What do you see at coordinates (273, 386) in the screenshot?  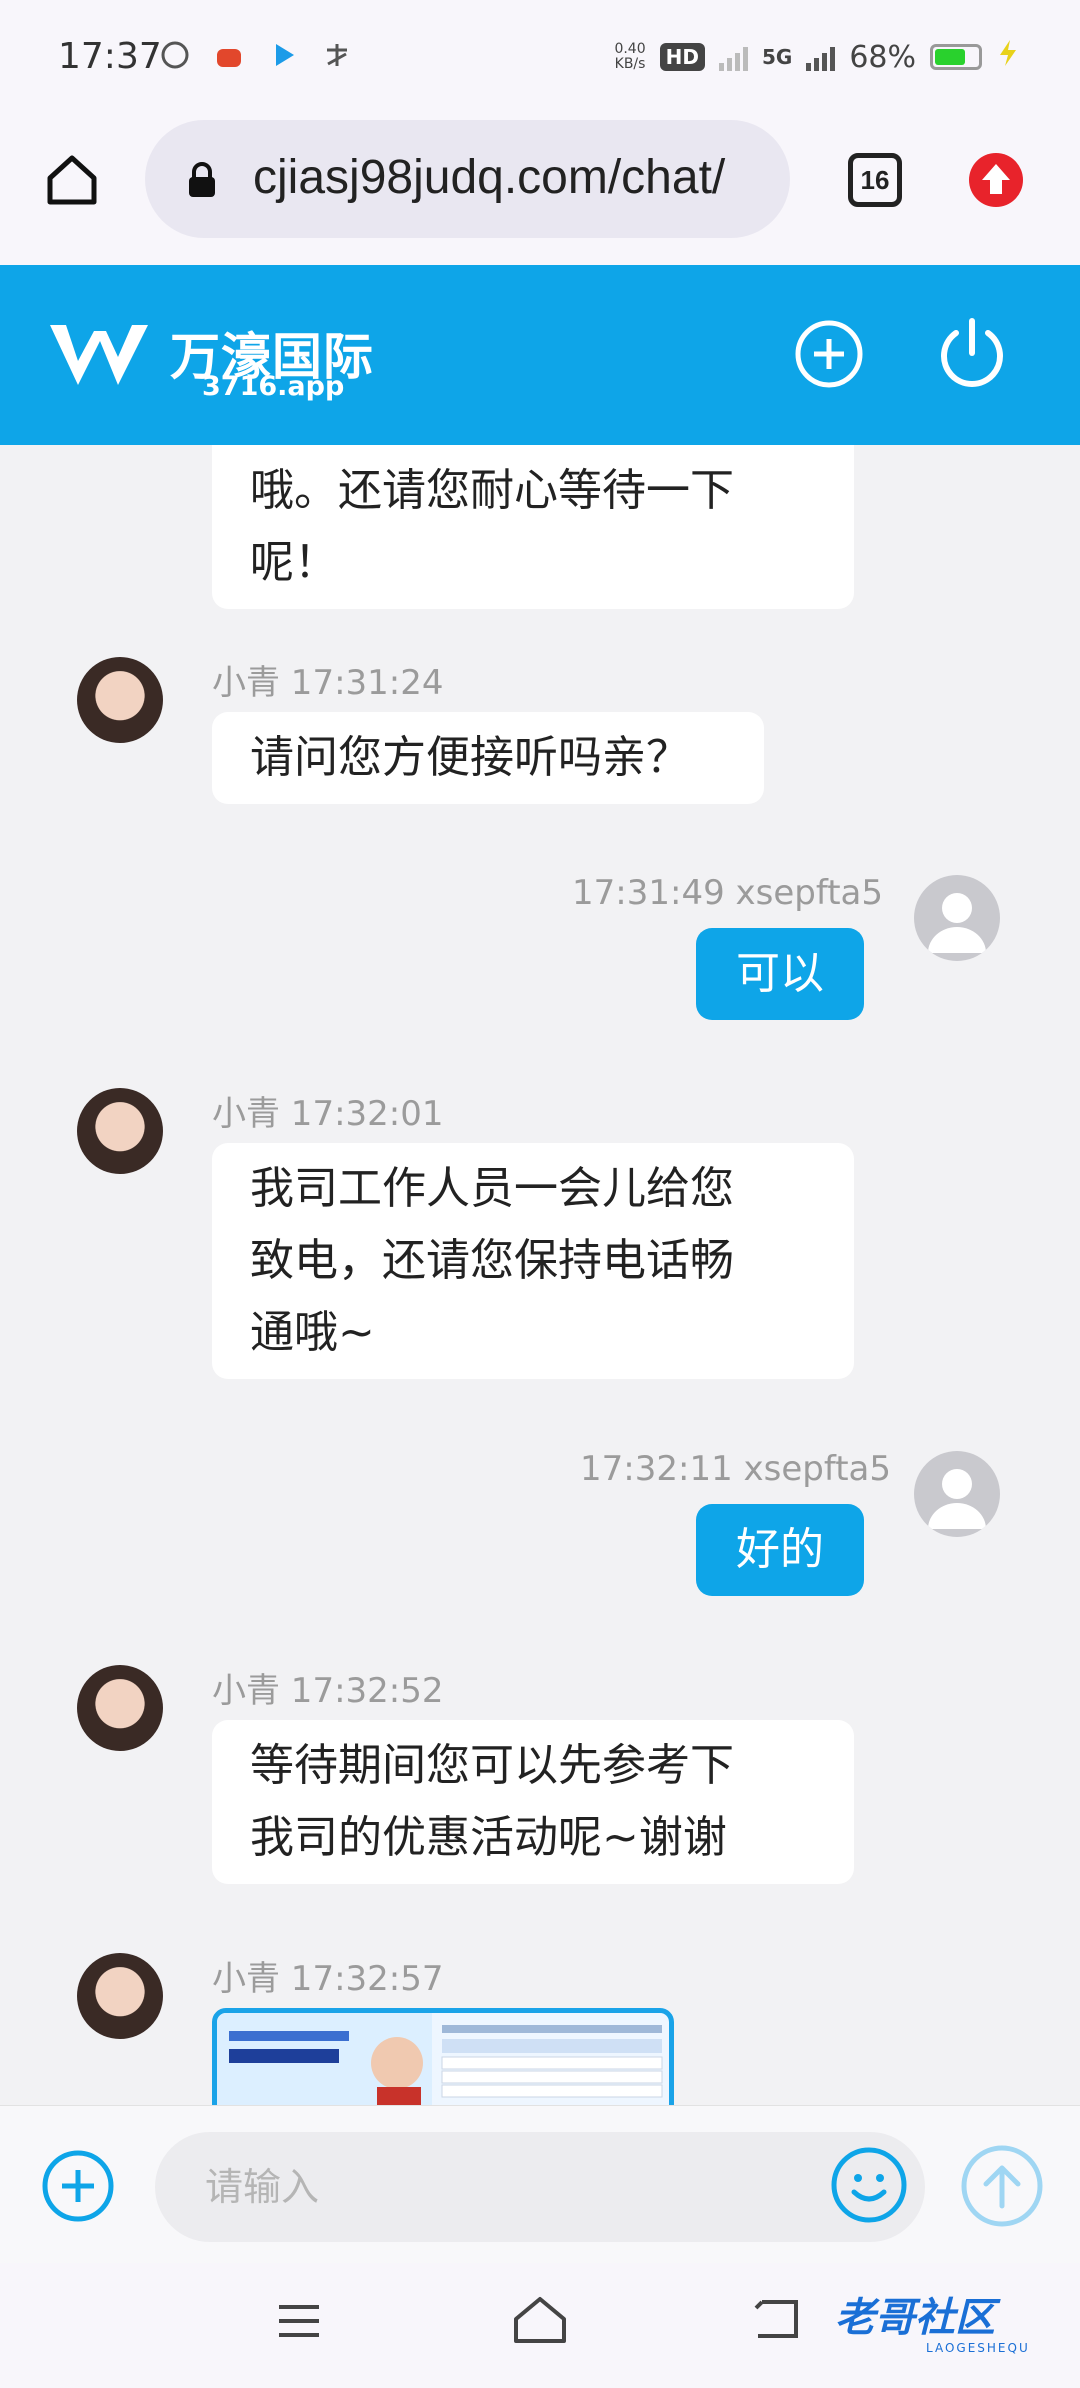 I see `brand-domain: 3716.app` at bounding box center [273, 386].